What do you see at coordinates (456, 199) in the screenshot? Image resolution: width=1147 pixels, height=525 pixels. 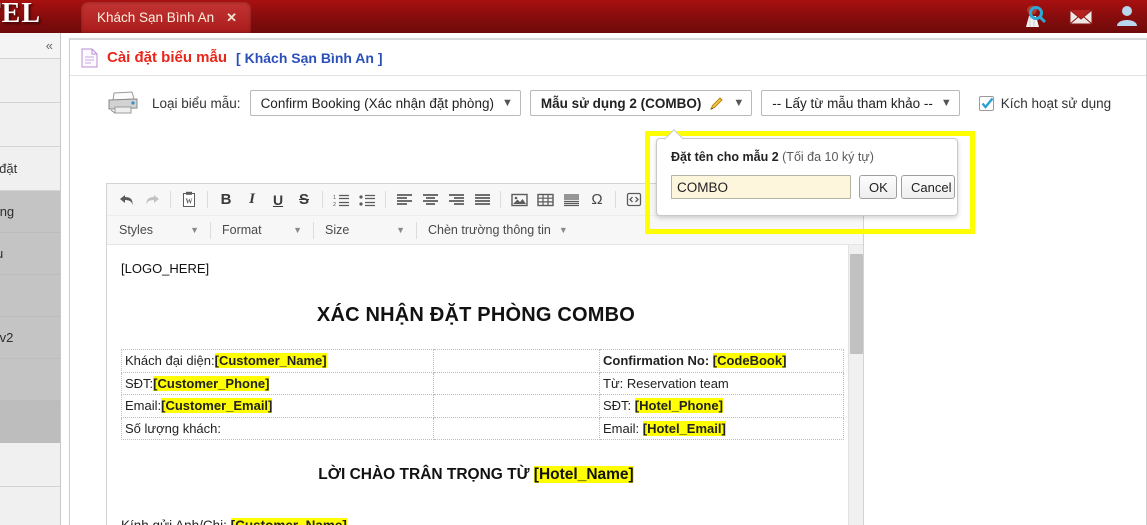 I see `align-right-icon` at bounding box center [456, 199].